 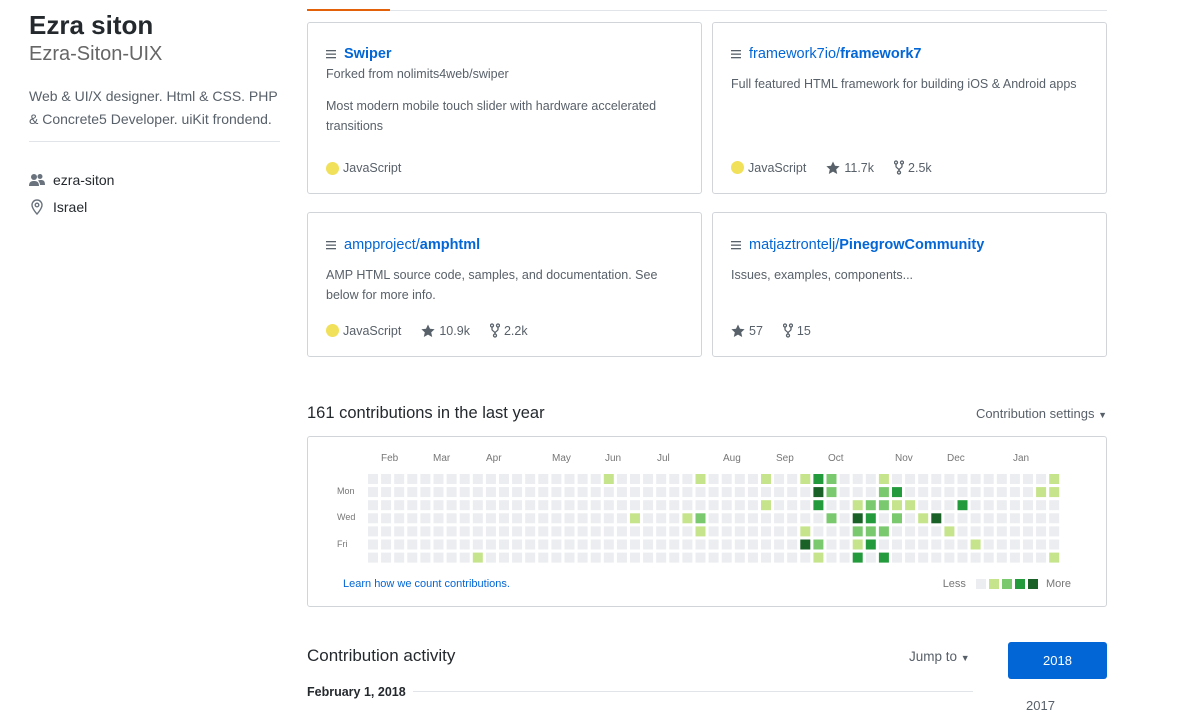 I want to click on jump-to-dropdown: Jump to ▼, so click(x=939, y=656).